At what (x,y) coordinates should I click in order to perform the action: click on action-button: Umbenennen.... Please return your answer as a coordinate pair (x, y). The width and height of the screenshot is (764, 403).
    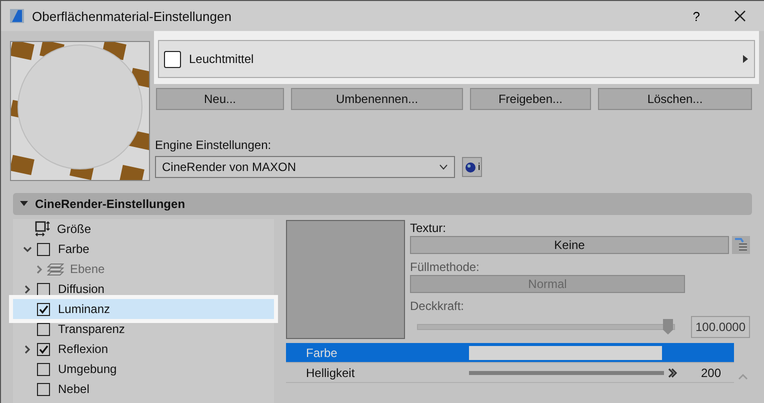
    Looking at the image, I should click on (377, 99).